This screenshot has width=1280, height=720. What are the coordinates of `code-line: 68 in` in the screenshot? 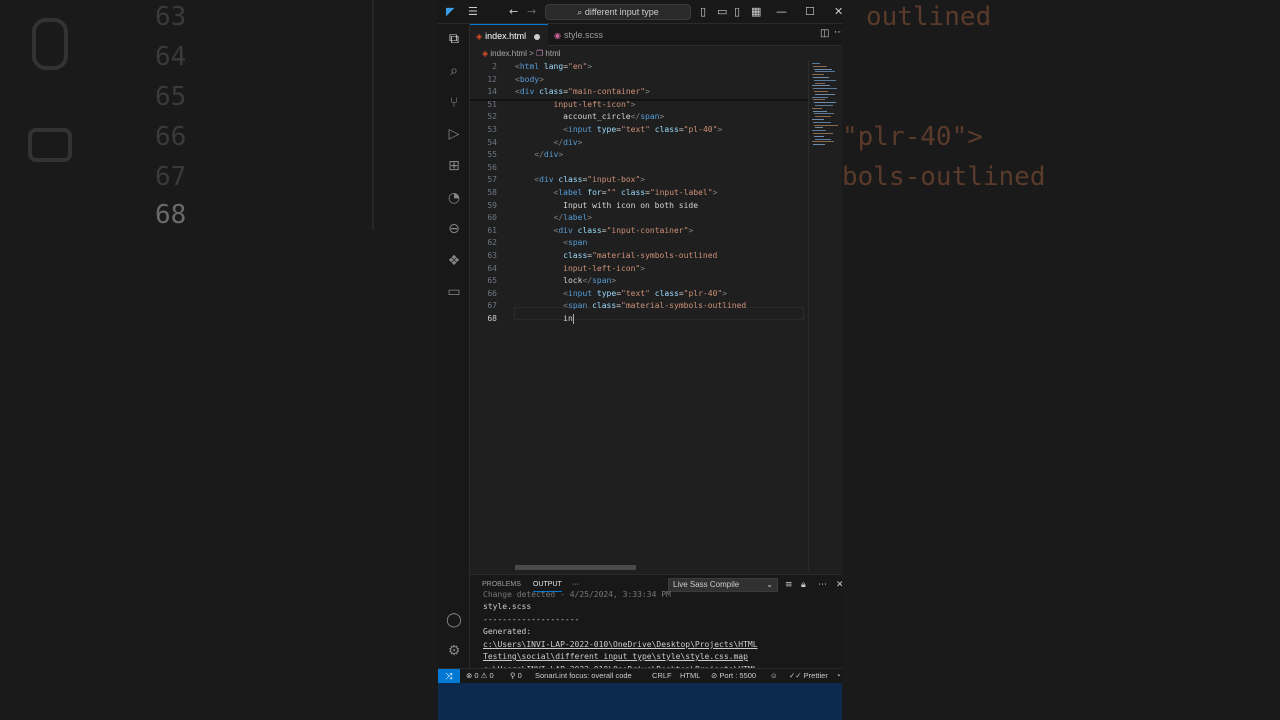 It's located at (639, 319).